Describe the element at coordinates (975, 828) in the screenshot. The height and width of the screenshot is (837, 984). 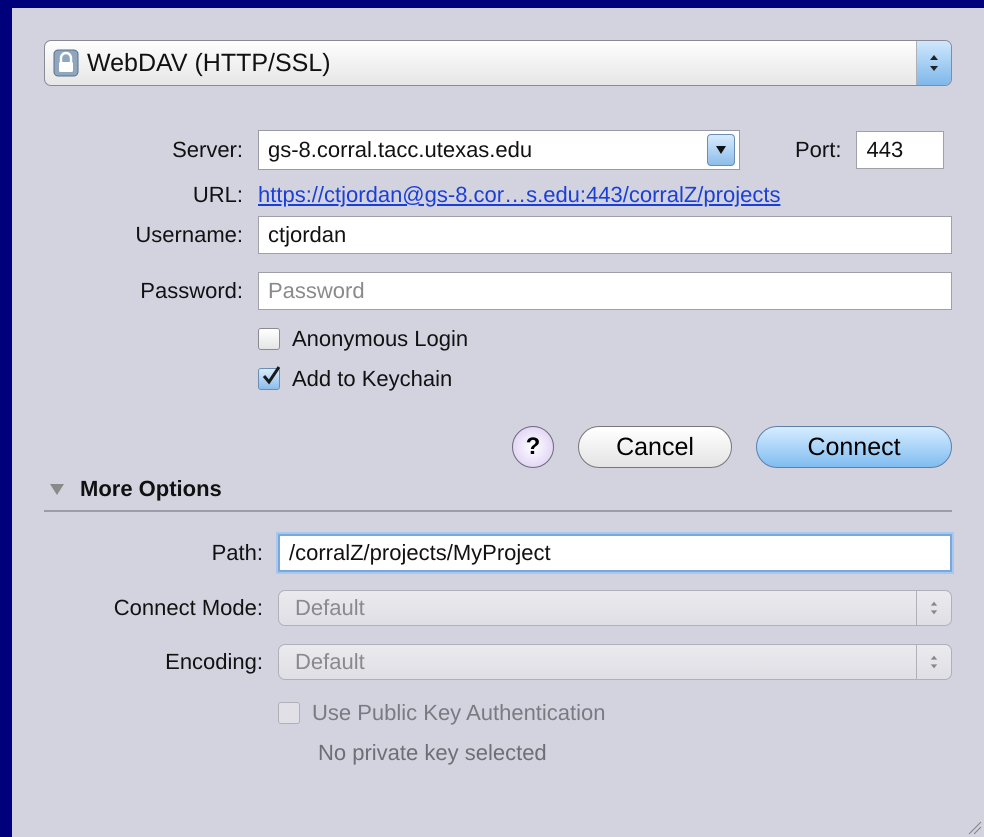
I see `resize-grip-icon` at that location.